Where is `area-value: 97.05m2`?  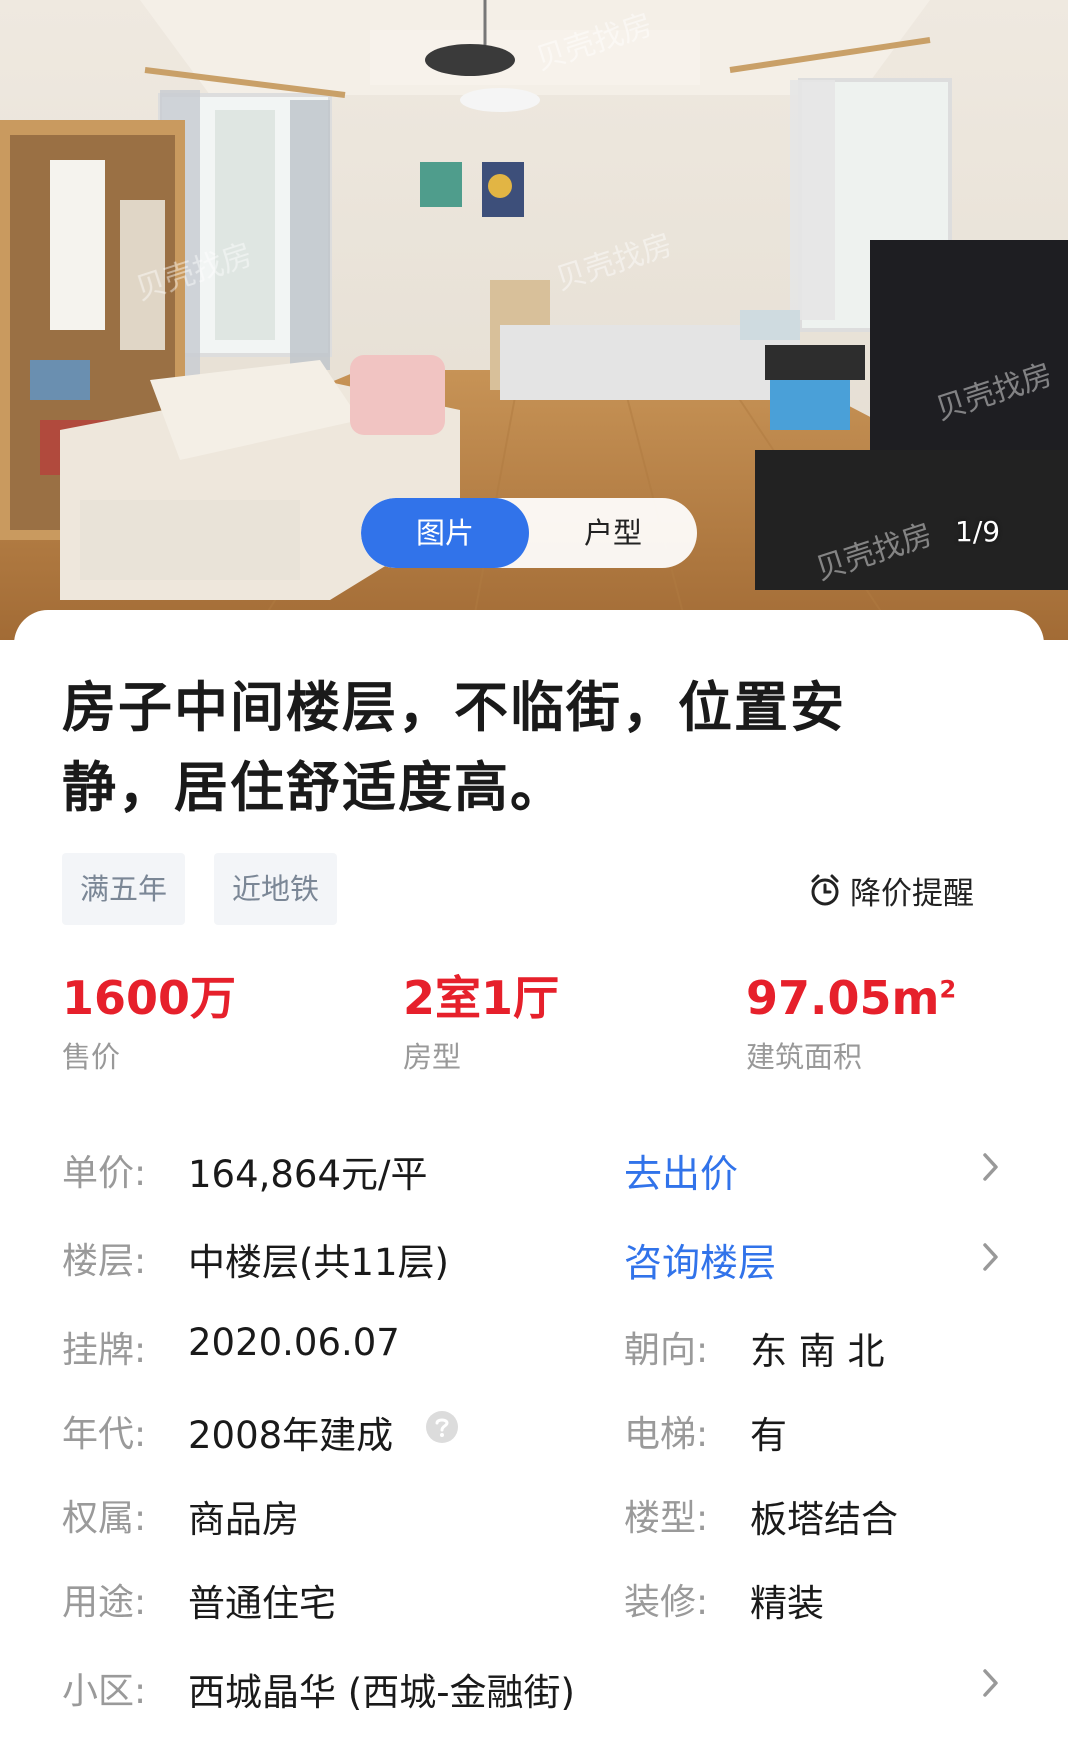 area-value: 97.05m2 is located at coordinates (851, 998).